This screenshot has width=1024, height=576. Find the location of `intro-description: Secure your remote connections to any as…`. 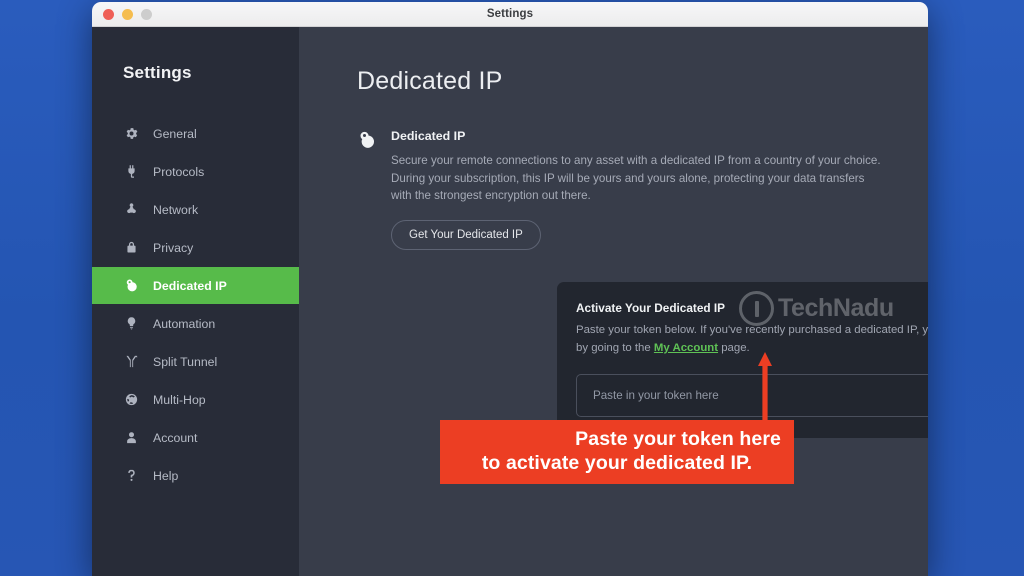

intro-description: Secure your remote connections to any as… is located at coordinates (636, 178).